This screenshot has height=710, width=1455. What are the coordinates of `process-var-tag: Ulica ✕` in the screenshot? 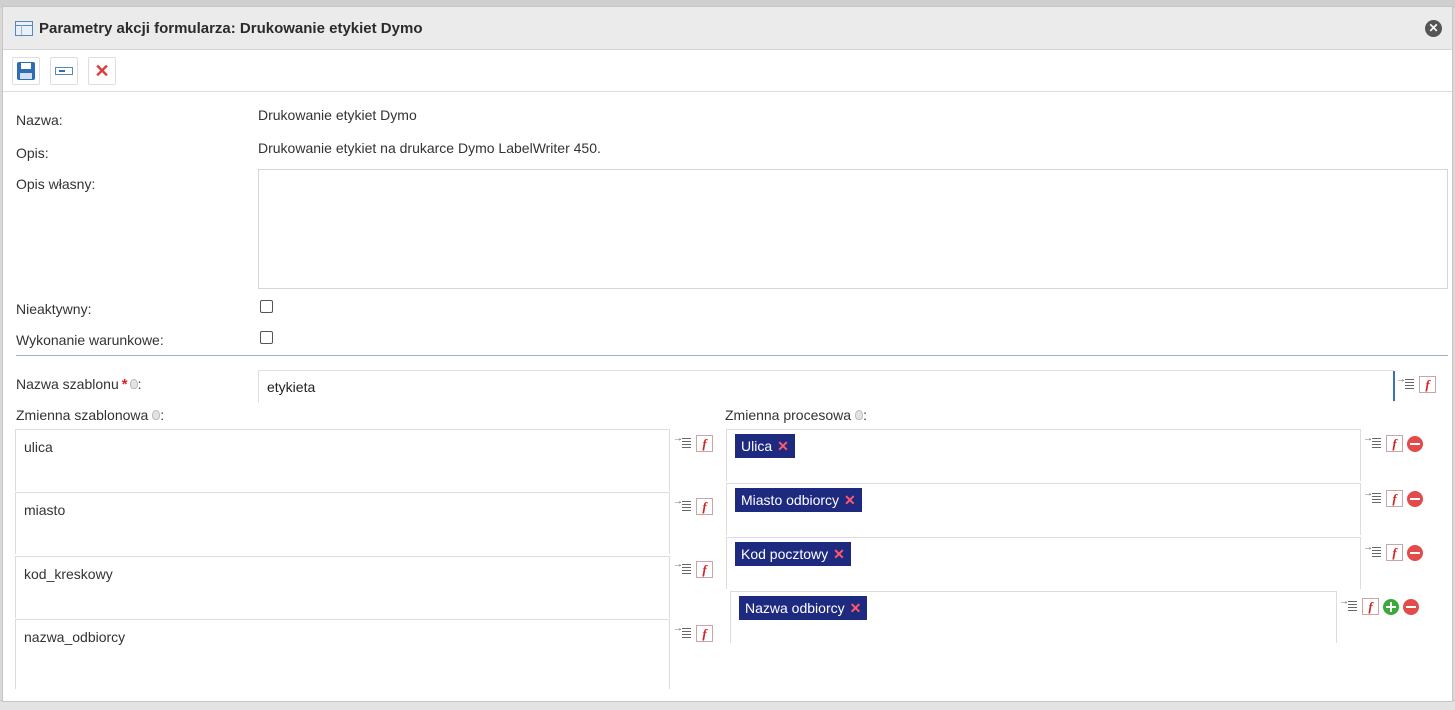 It's located at (765, 446).